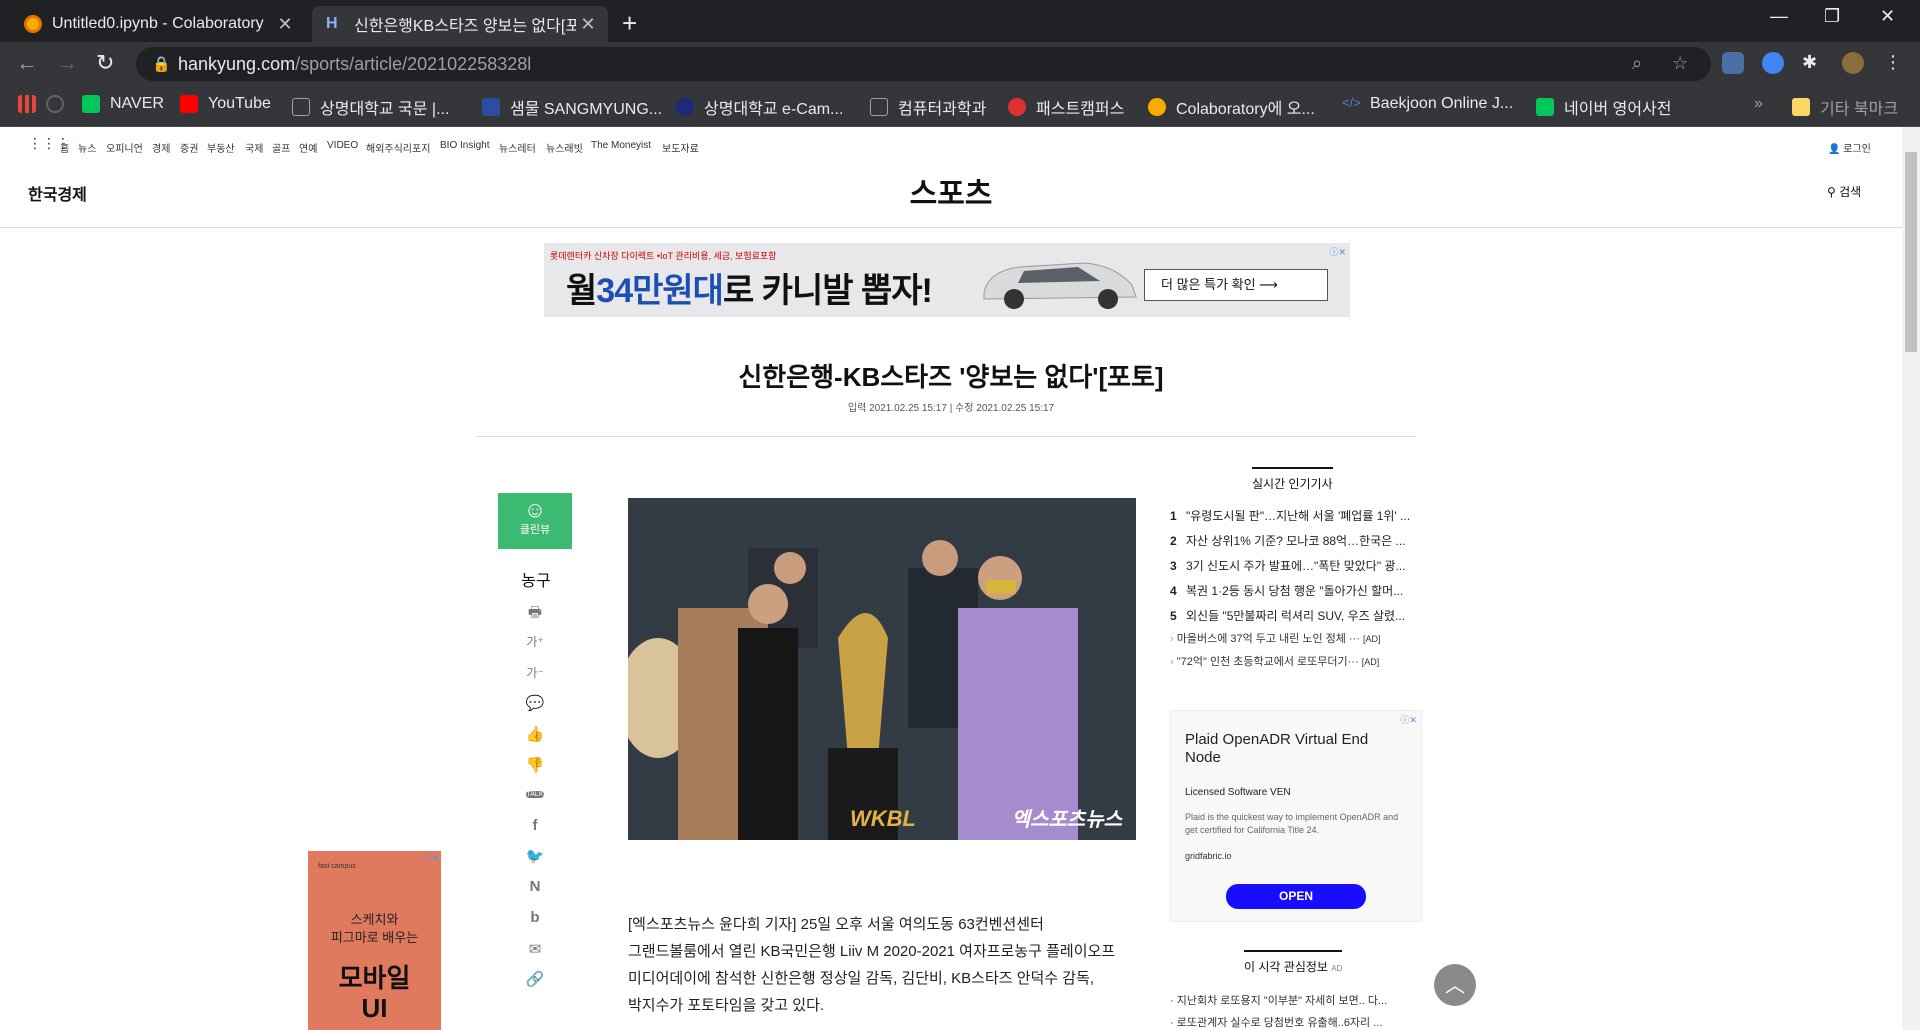  I want to click on thumbs-up-icon: 👍, so click(535, 734).